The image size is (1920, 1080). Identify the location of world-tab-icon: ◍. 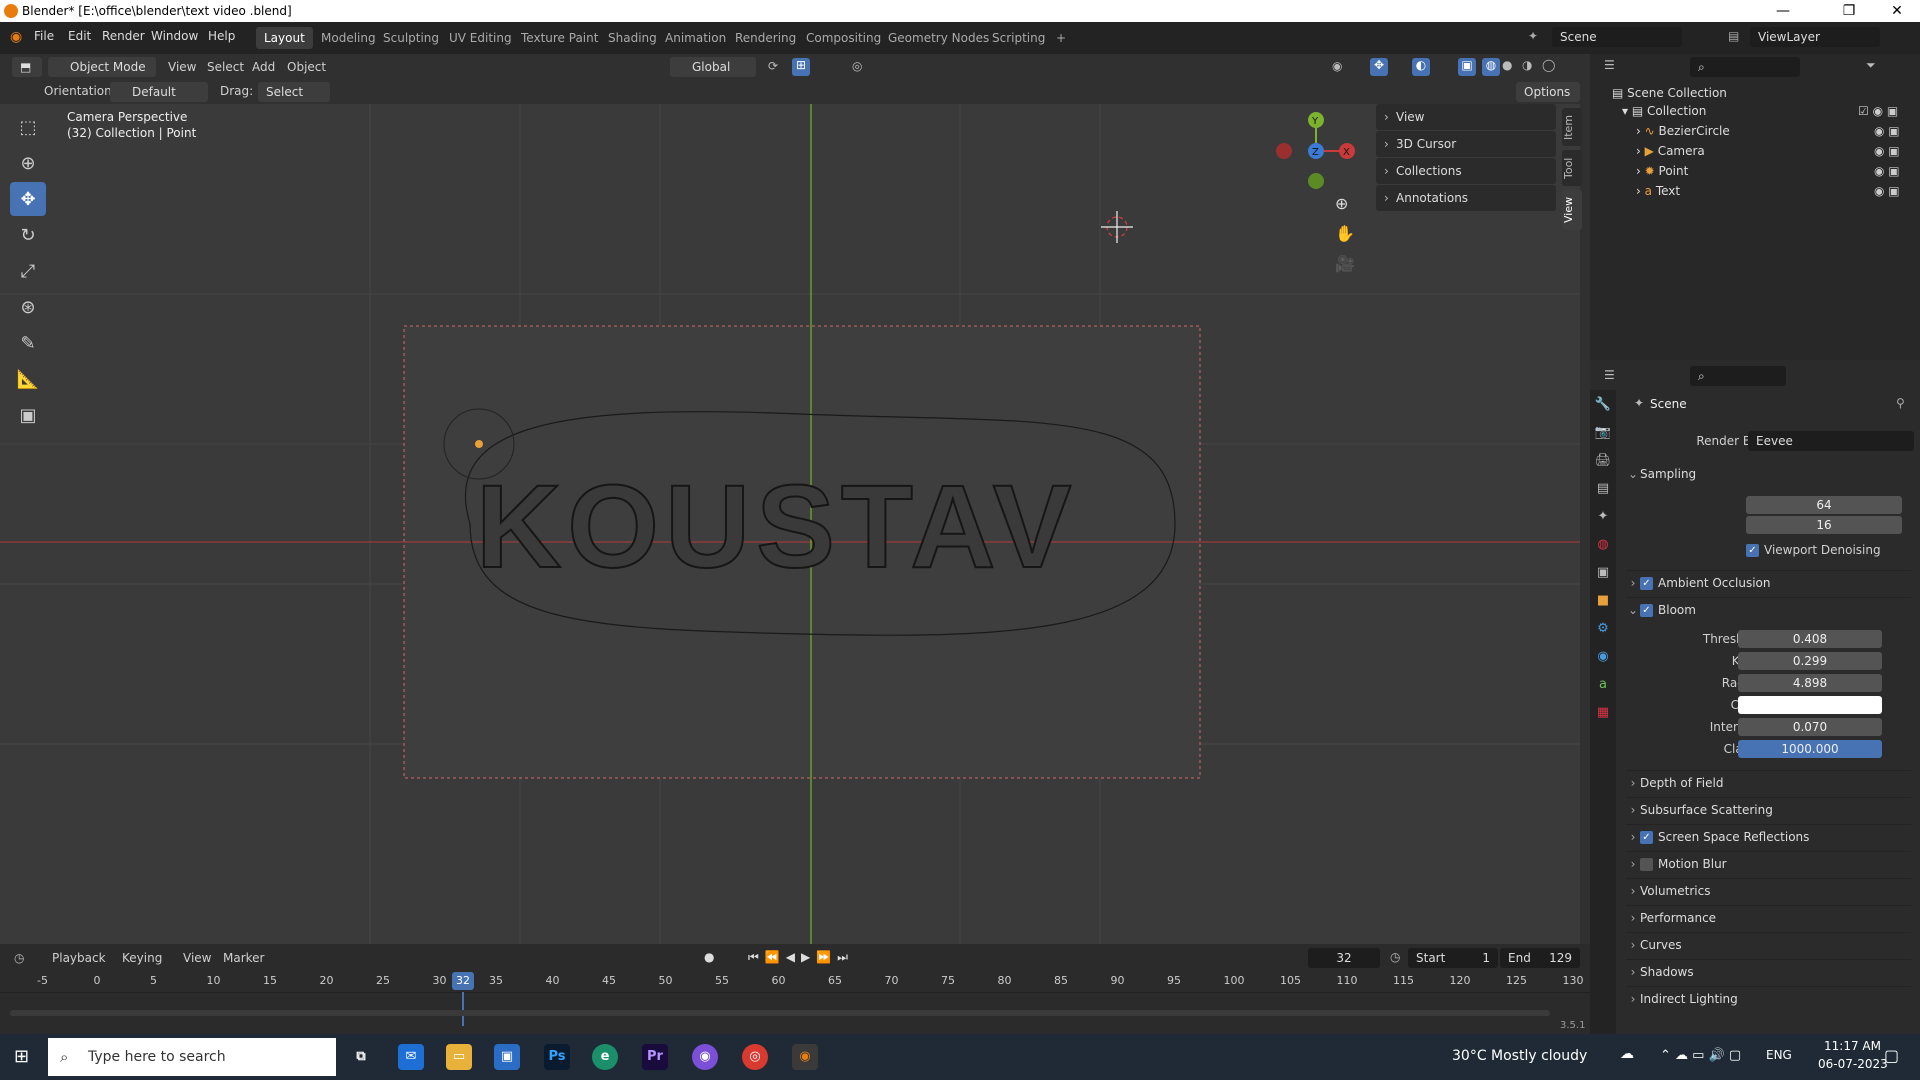
(1603, 544).